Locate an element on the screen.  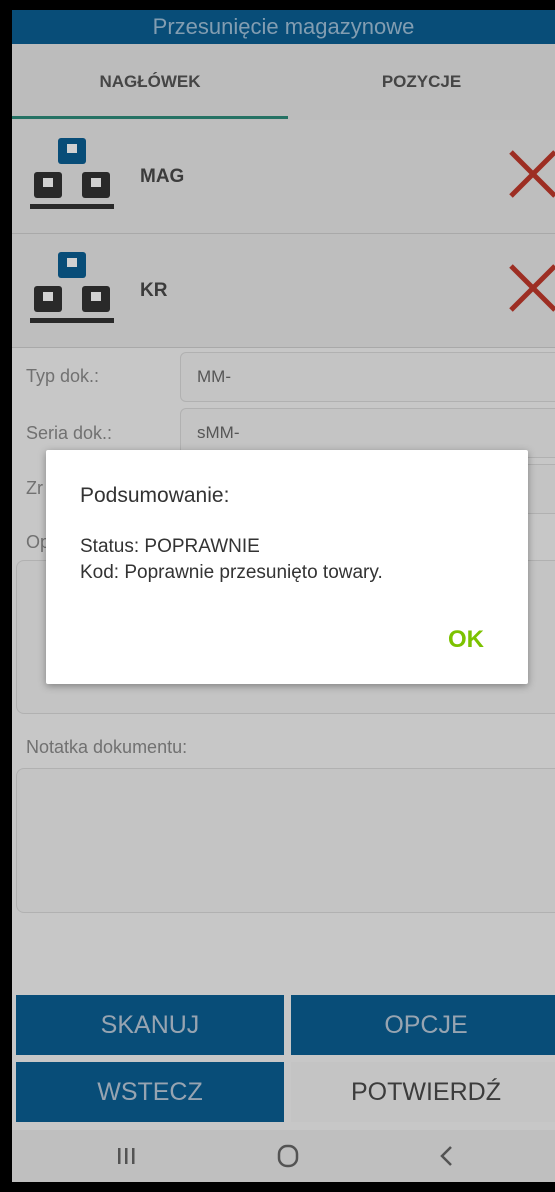
dialog-status: Status: POPRAWNIE is located at coordinates (170, 546).